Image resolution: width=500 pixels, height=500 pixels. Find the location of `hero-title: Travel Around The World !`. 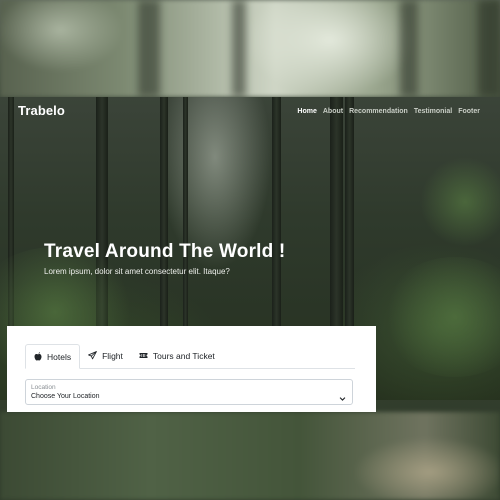

hero-title: Travel Around The World ! is located at coordinates (165, 251).